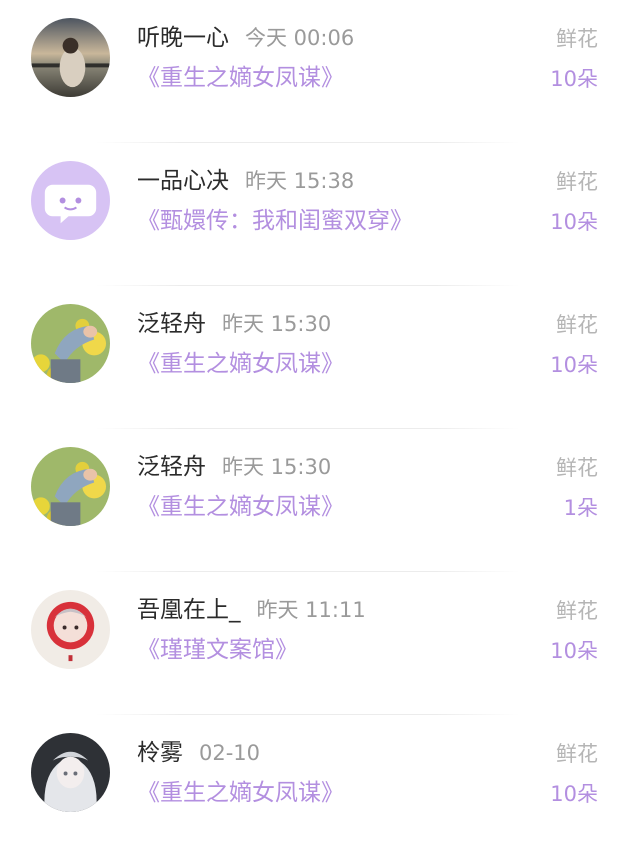  Describe the element at coordinates (198, 753) in the screenshot. I see `username: 柃雾 02-10` at that location.